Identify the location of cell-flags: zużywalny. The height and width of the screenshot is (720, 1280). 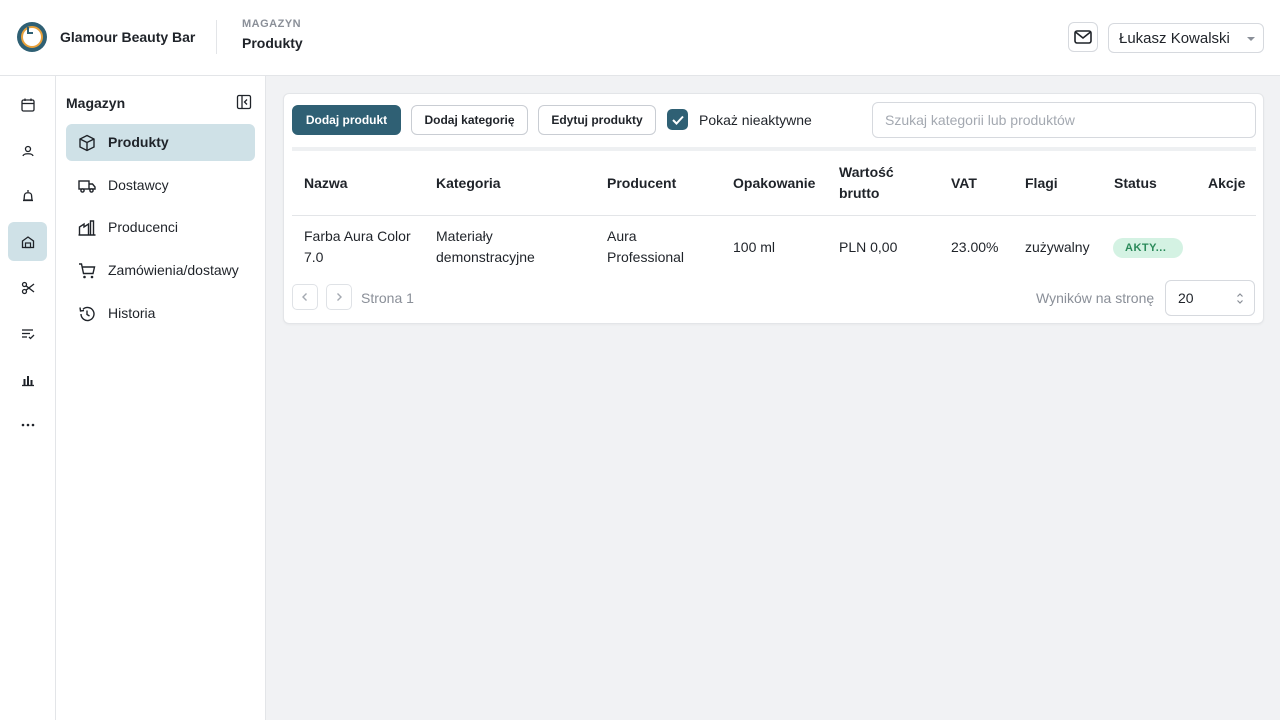
(1057, 247).